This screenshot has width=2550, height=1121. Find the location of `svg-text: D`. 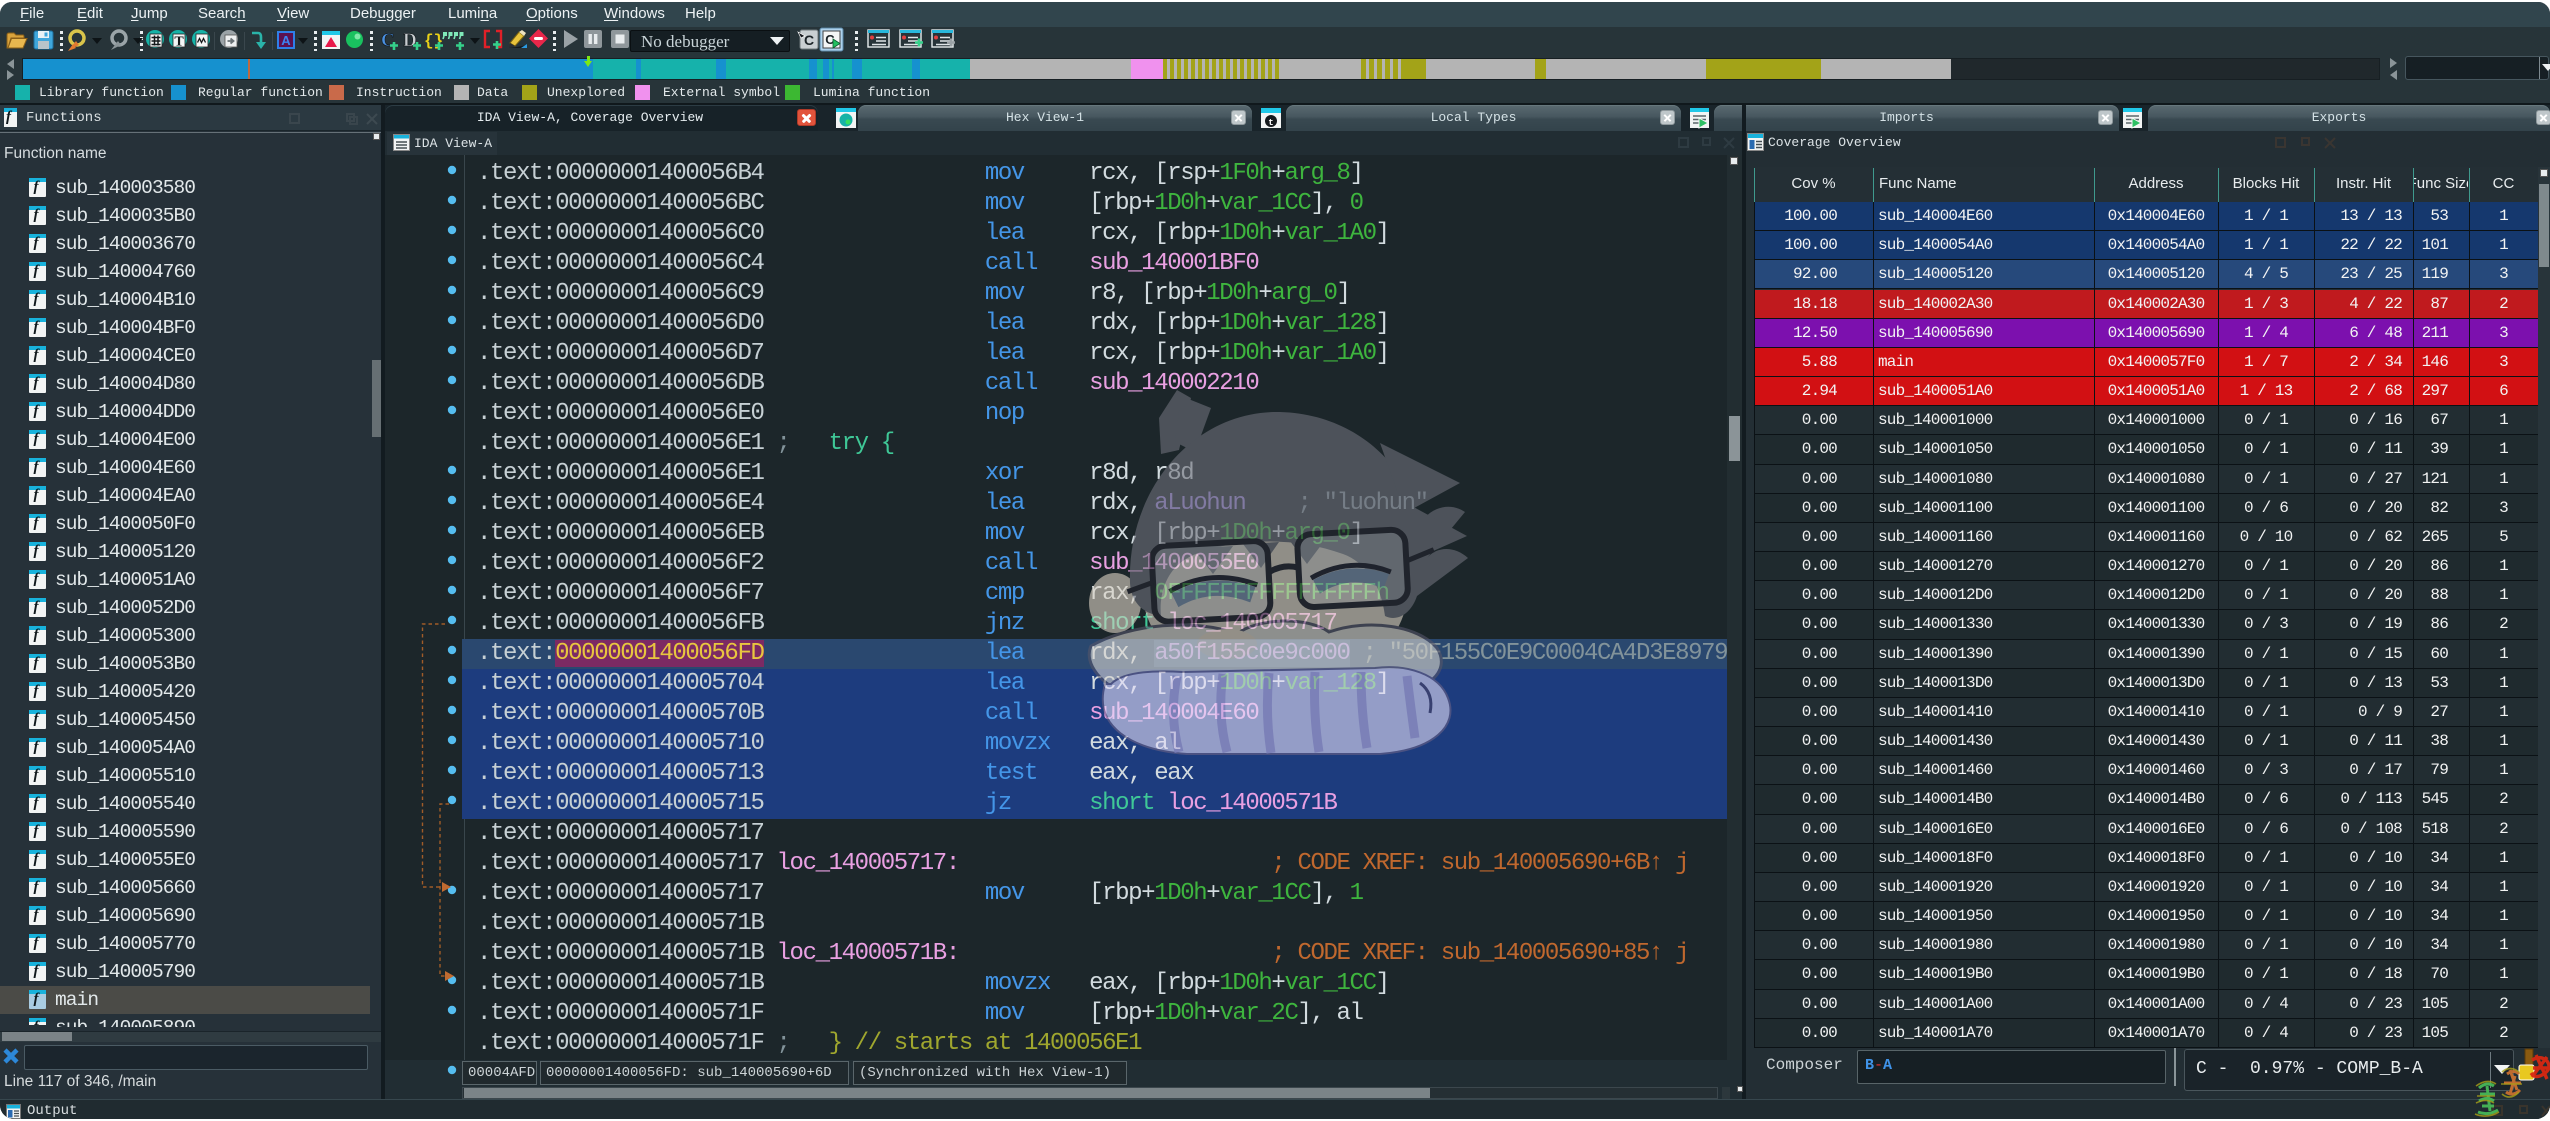

svg-text: D is located at coordinates (410, 40).